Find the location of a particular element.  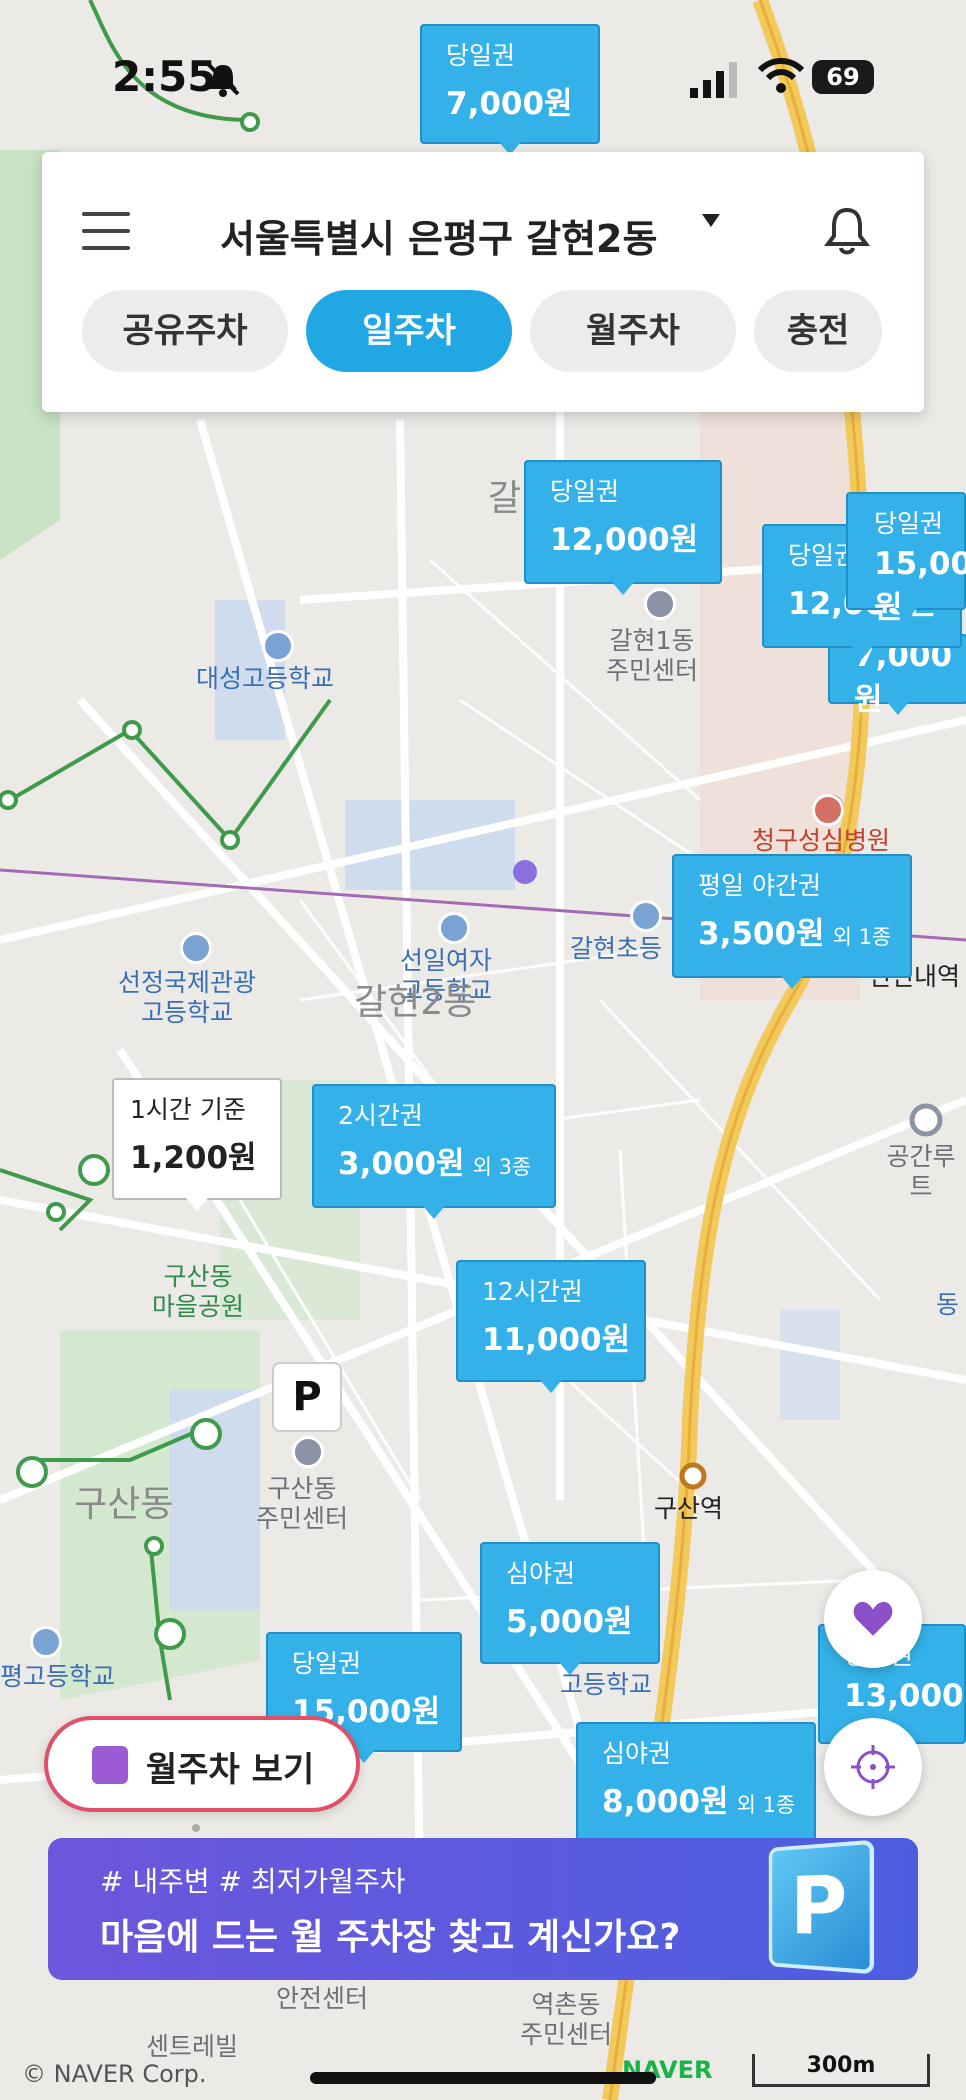

map-label-gusan: 구산동 is located at coordinates (124, 1504).